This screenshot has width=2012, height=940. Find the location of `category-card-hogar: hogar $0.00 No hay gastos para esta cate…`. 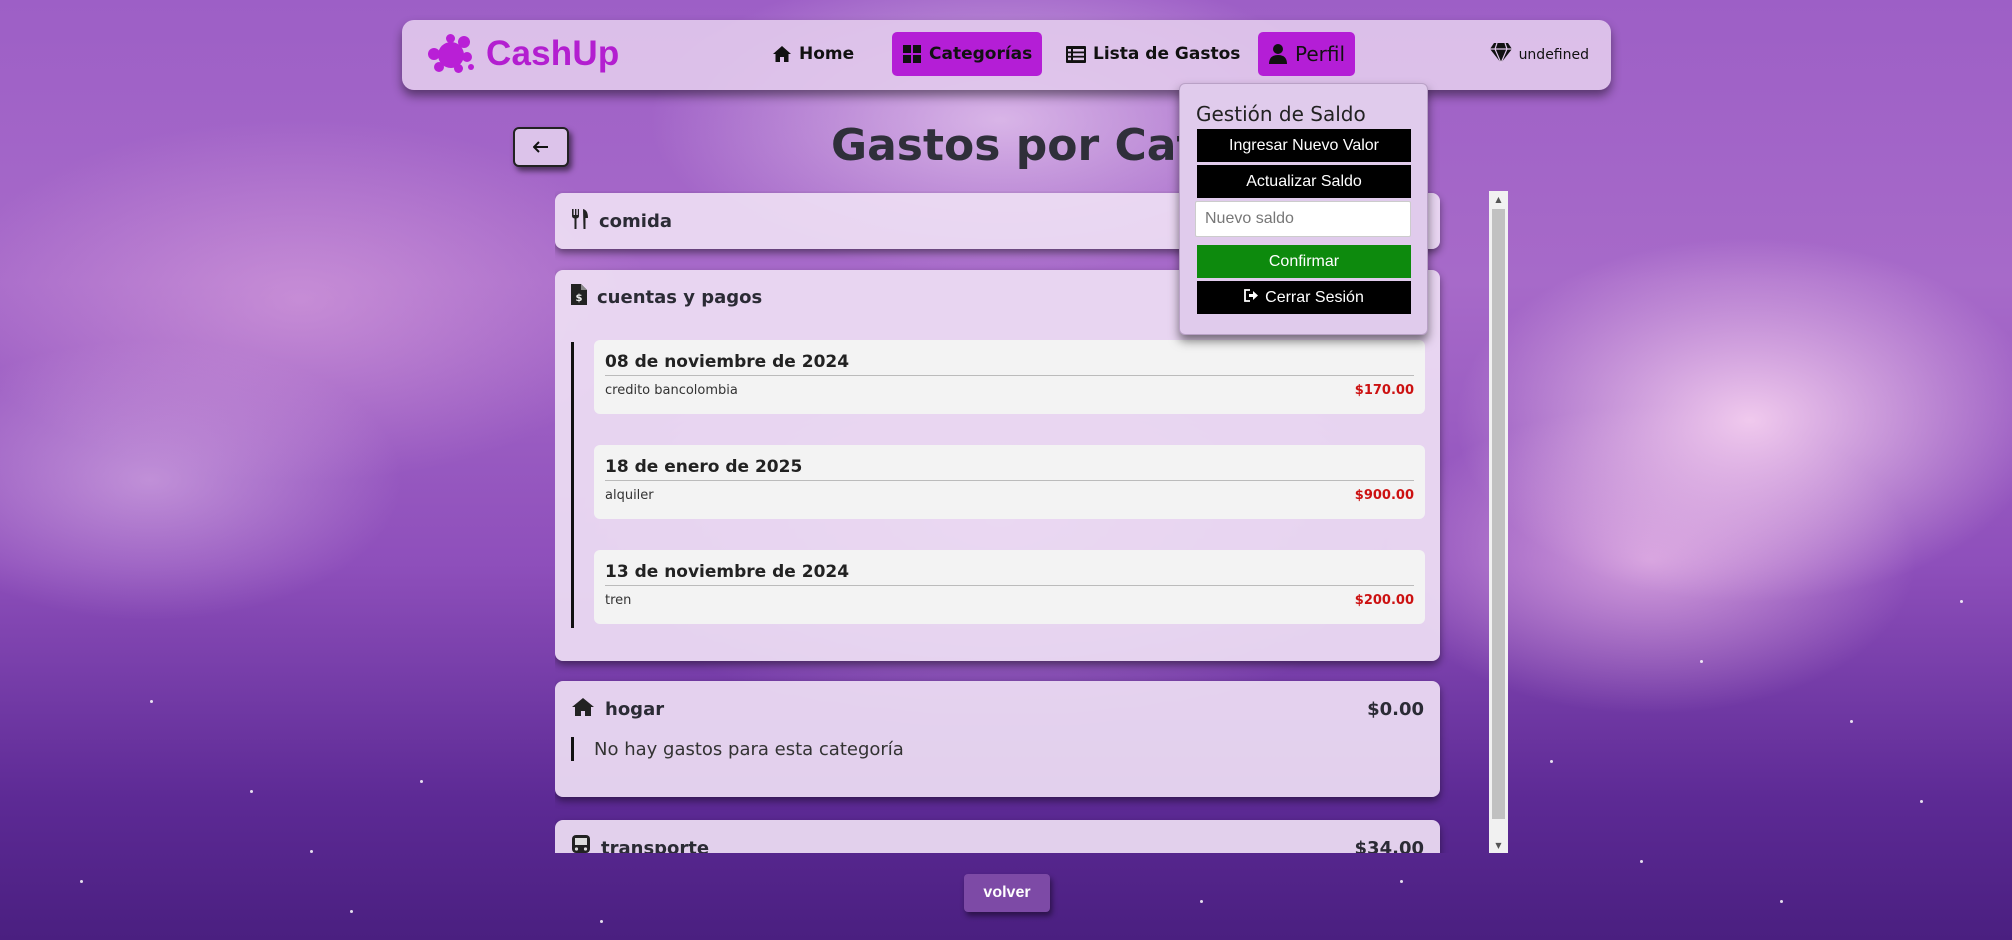

category-card-hogar: hogar $0.00 No hay gastos para esta cate… is located at coordinates (997, 739).